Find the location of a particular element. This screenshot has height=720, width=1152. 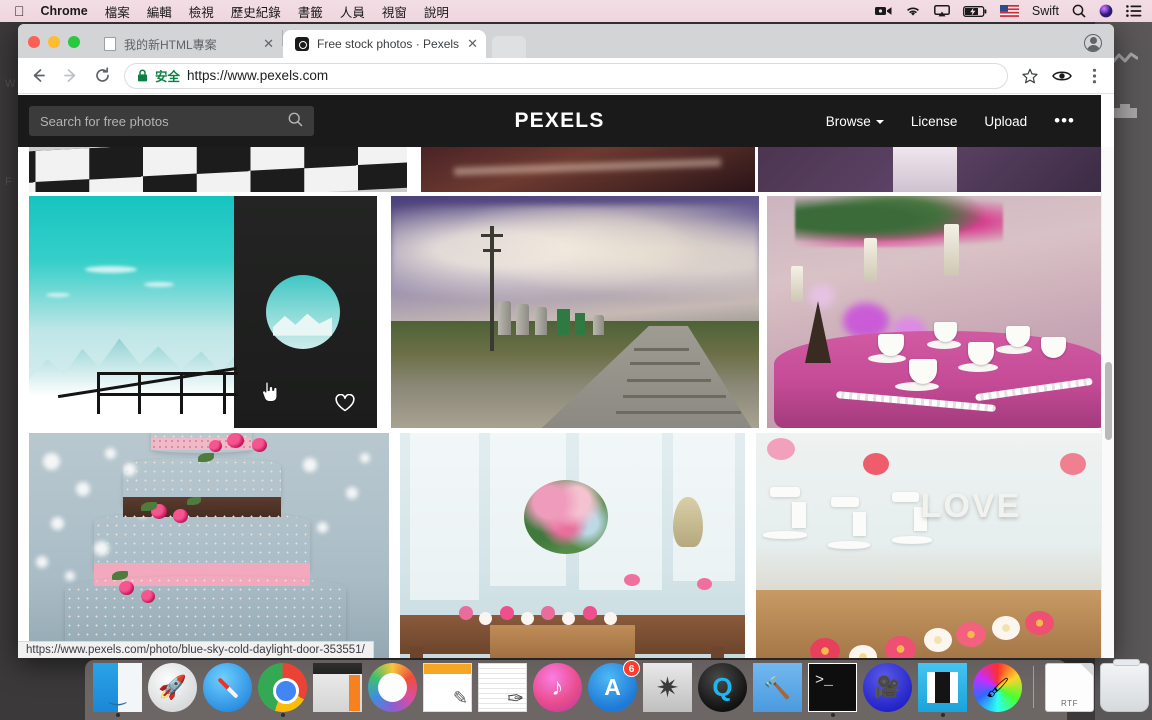

dock-item-safari is located at coordinates (227, 687).